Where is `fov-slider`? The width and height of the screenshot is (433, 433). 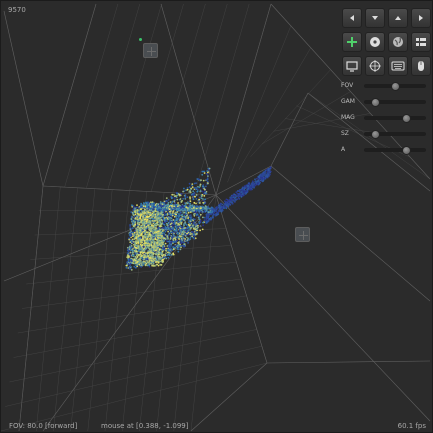
fov-slider is located at coordinates (395, 86).